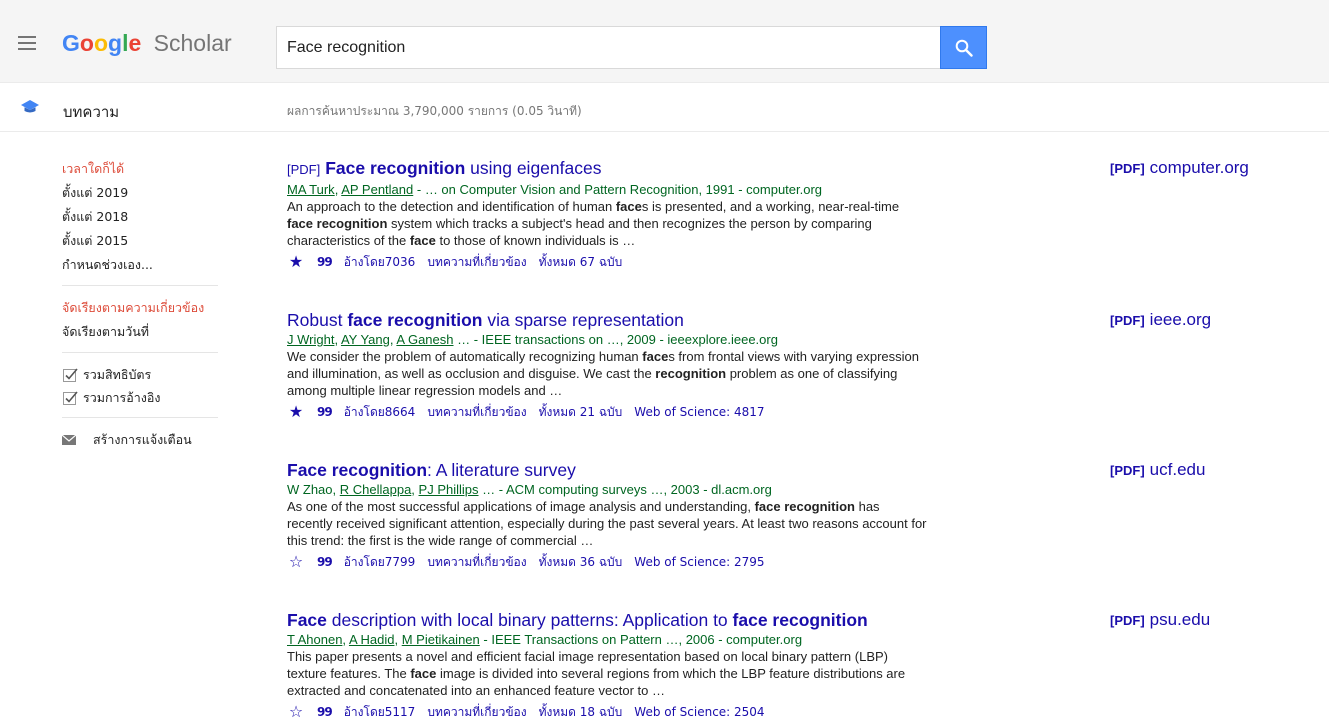  What do you see at coordinates (307, 620) in the screenshot?
I see `result-title-text: Face` at bounding box center [307, 620].